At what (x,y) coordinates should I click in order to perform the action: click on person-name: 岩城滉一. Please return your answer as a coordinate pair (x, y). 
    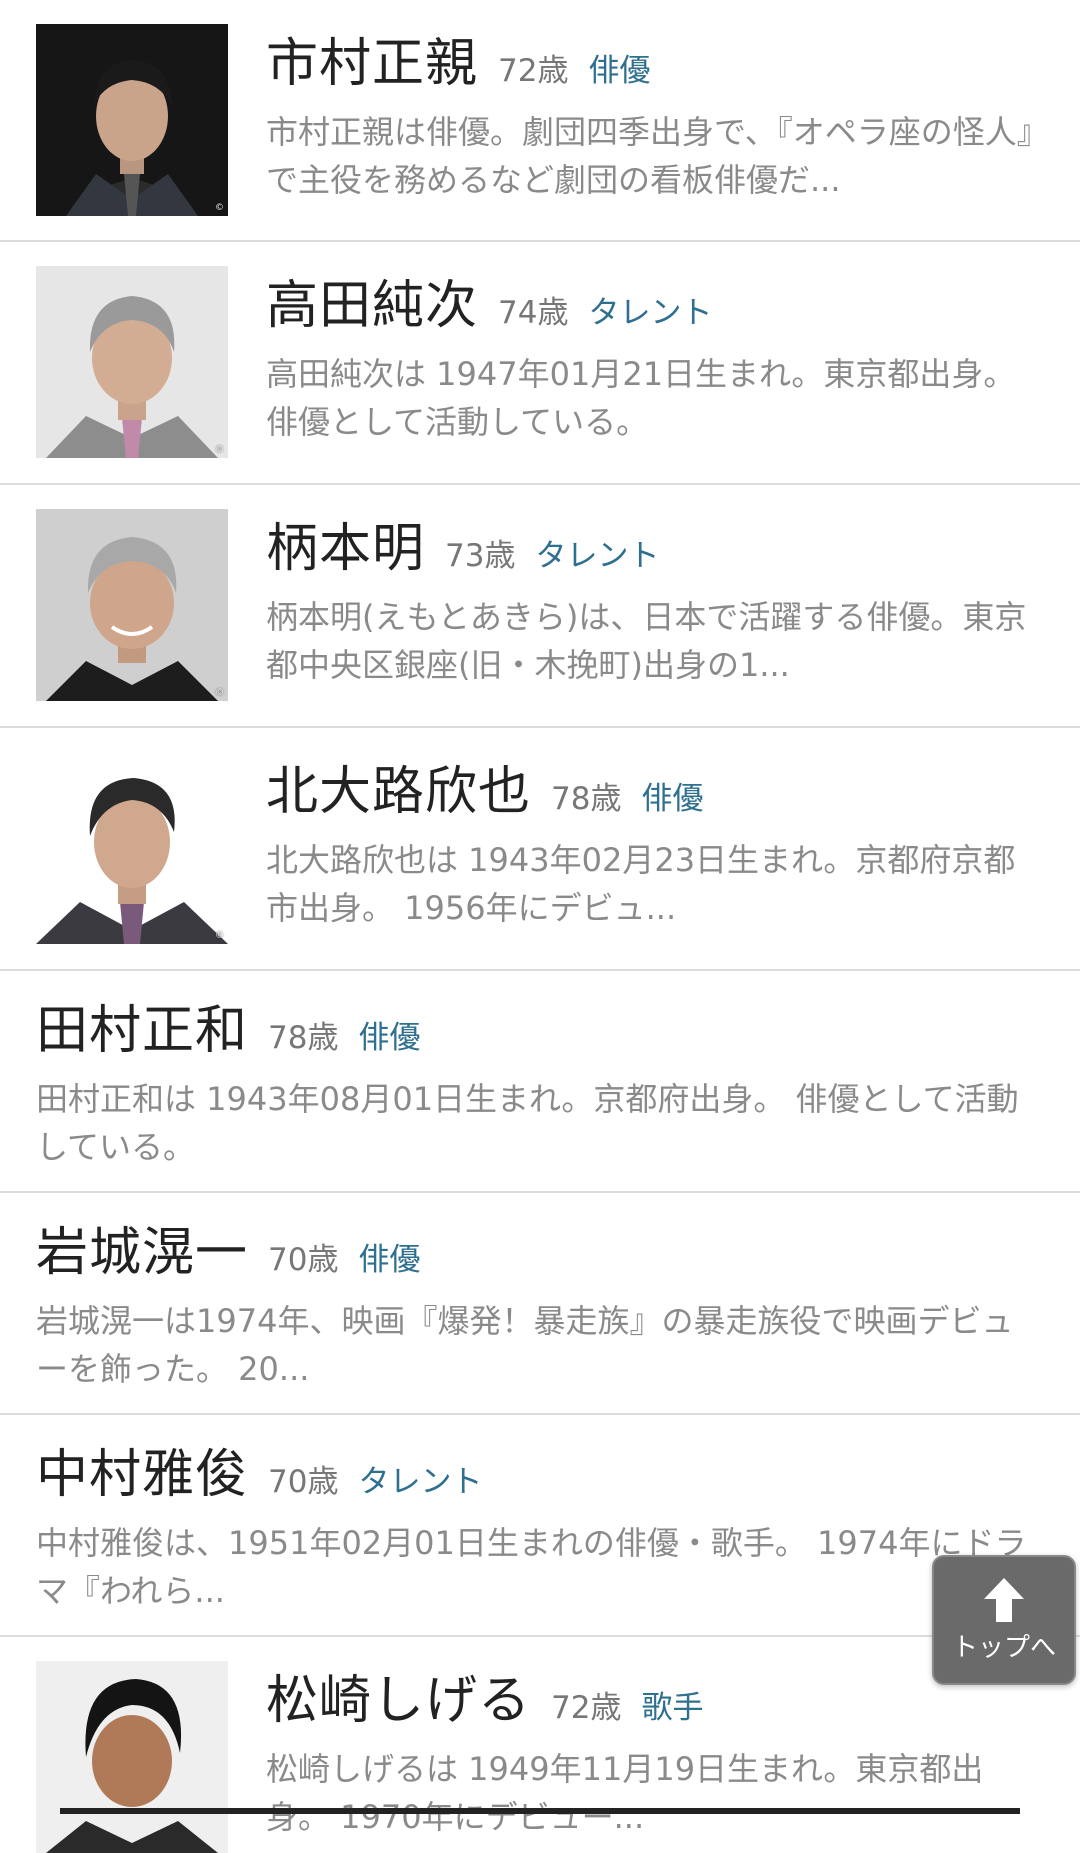
    Looking at the image, I should click on (142, 1253).